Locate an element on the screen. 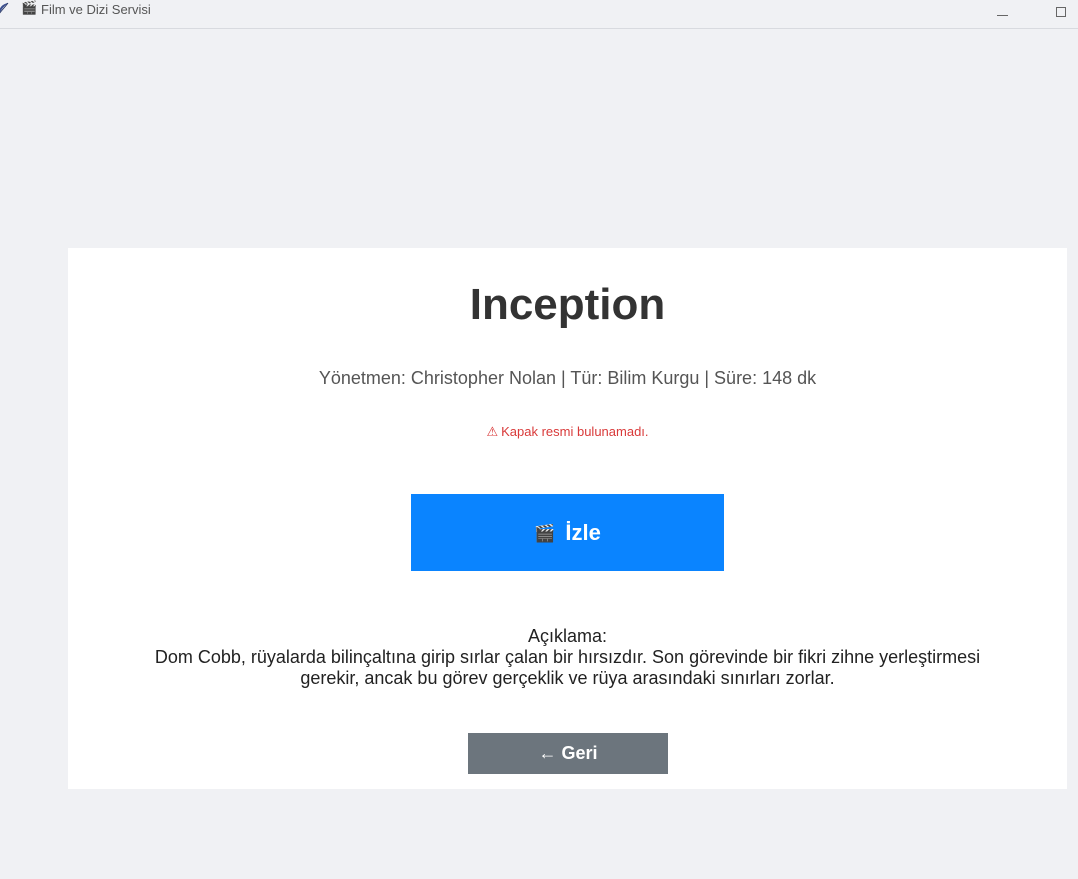 This screenshot has width=1078, height=879. back-button-label: ← Geri is located at coordinates (568, 753).